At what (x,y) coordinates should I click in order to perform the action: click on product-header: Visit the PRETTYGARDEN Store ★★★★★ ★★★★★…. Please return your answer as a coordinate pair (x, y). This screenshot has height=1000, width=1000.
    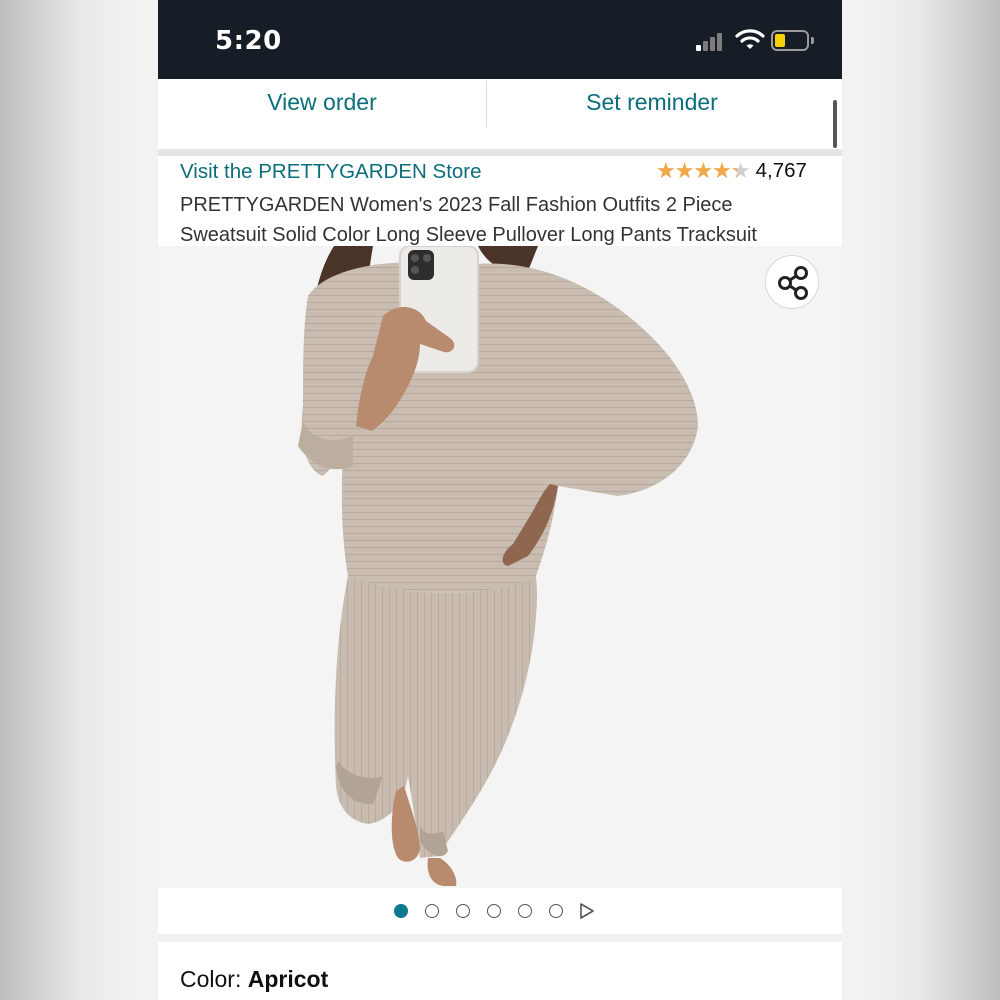
    Looking at the image, I should click on (500, 201).